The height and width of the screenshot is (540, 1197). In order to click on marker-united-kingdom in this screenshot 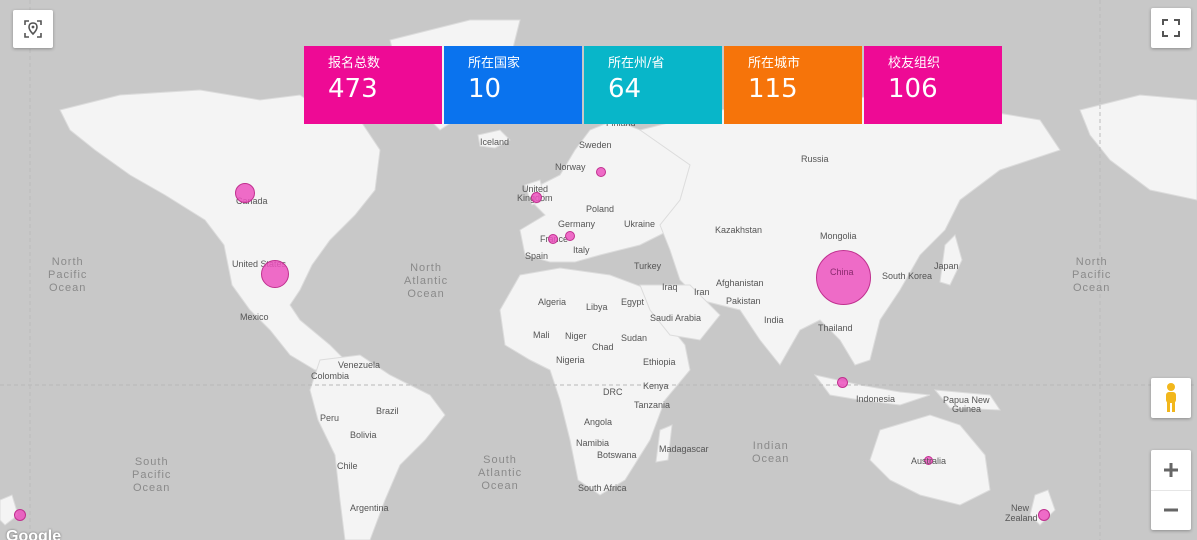, I will do `click(536, 197)`.